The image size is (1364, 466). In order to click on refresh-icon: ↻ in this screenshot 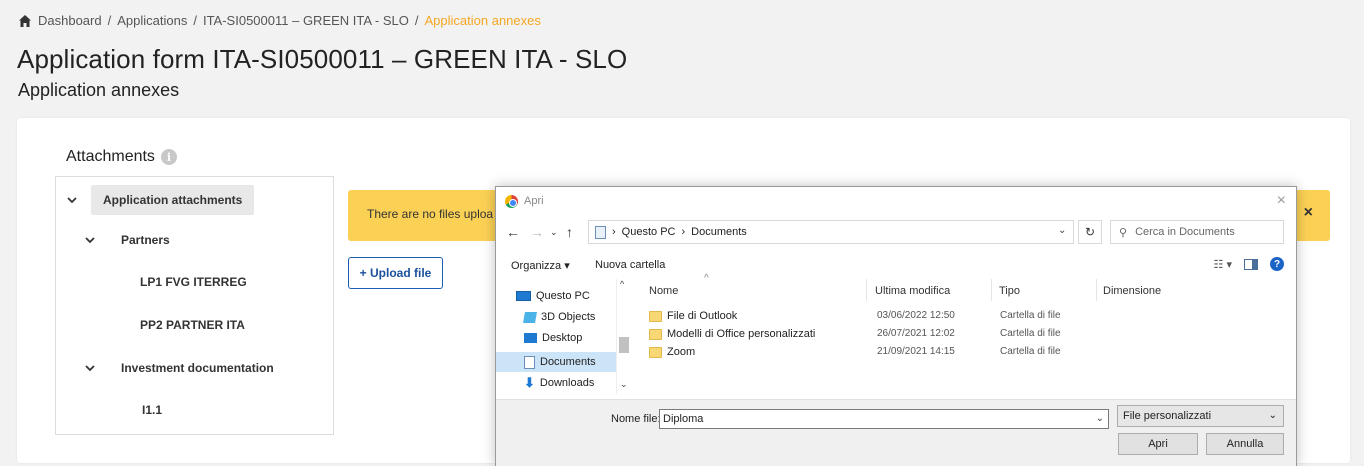, I will do `click(1090, 232)`.